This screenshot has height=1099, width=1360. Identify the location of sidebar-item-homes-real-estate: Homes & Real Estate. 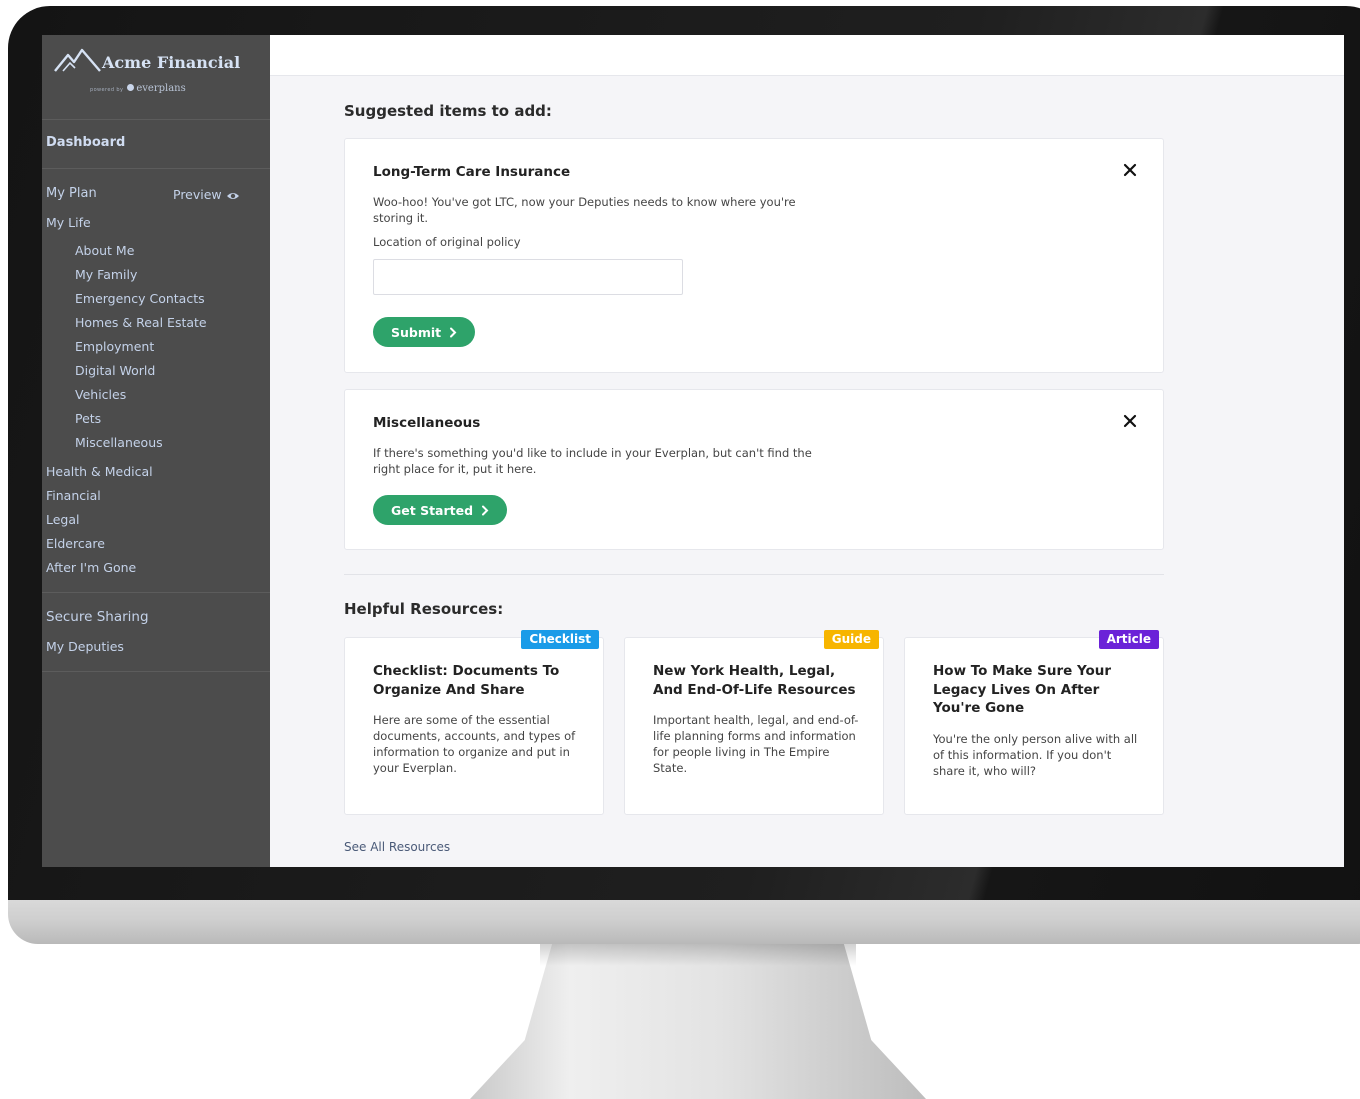
(141, 322).